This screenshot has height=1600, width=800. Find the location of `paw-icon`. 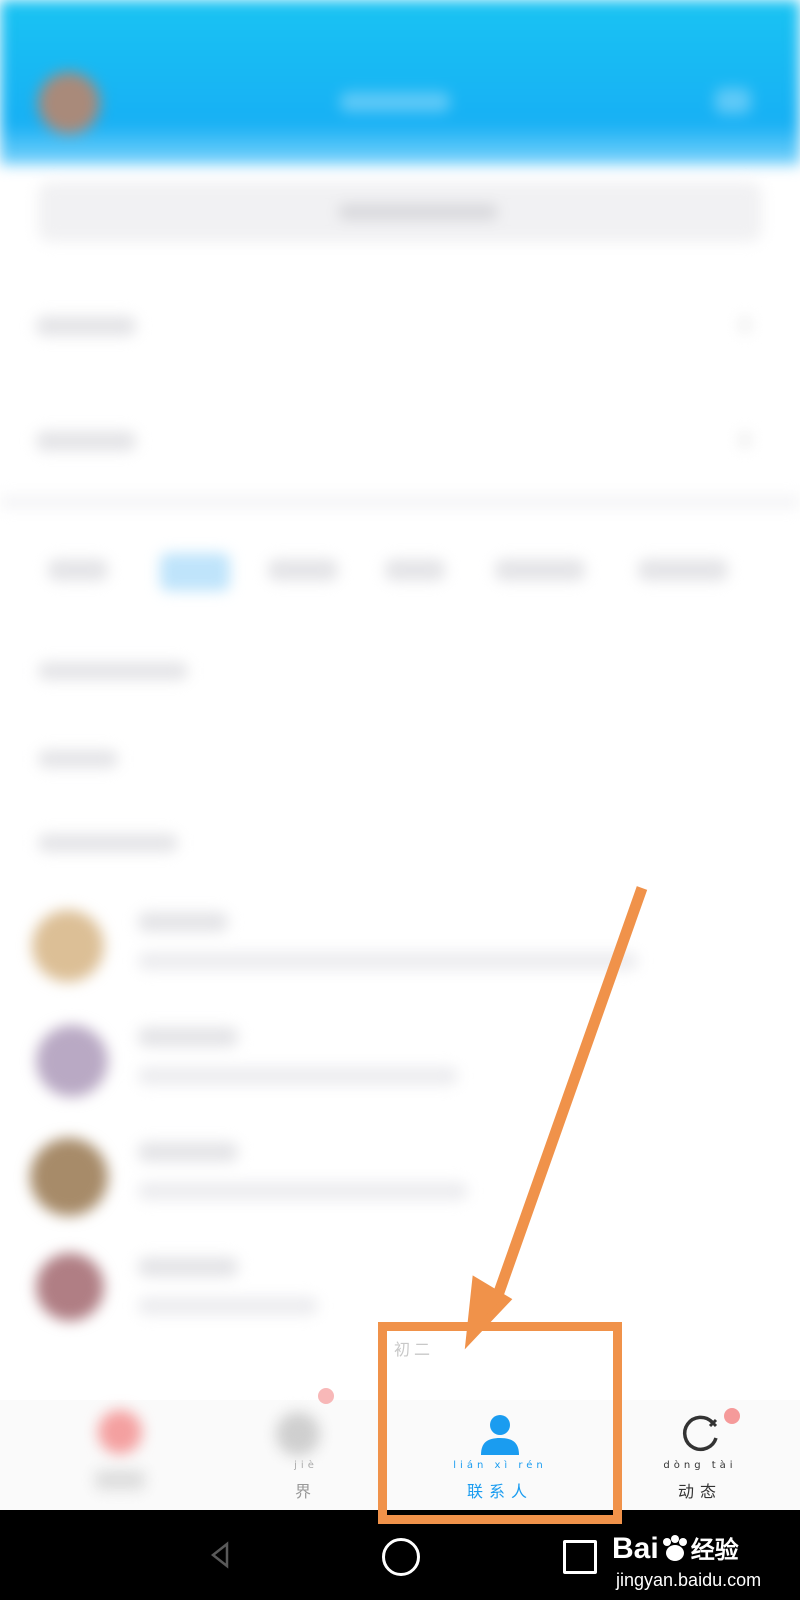

paw-icon is located at coordinates (675, 1548).